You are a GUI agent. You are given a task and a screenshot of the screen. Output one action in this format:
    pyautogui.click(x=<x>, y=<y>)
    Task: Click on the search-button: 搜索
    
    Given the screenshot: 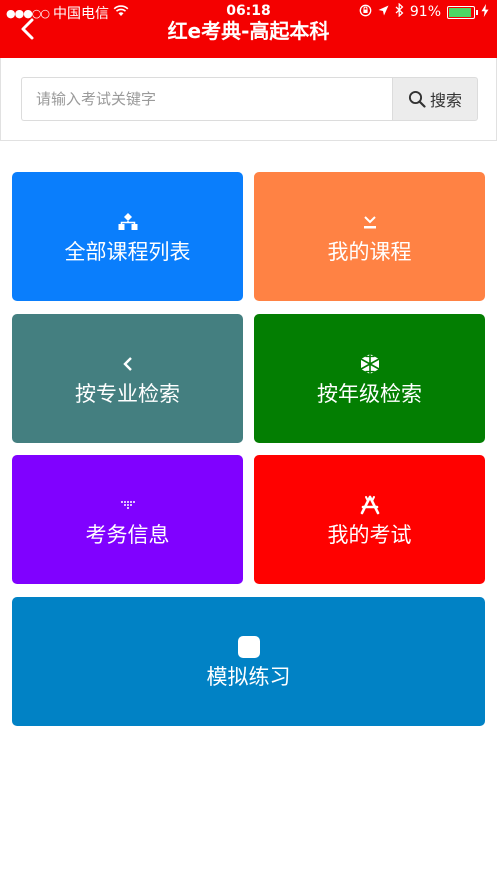 What is the action you would take?
    pyautogui.click(x=435, y=99)
    